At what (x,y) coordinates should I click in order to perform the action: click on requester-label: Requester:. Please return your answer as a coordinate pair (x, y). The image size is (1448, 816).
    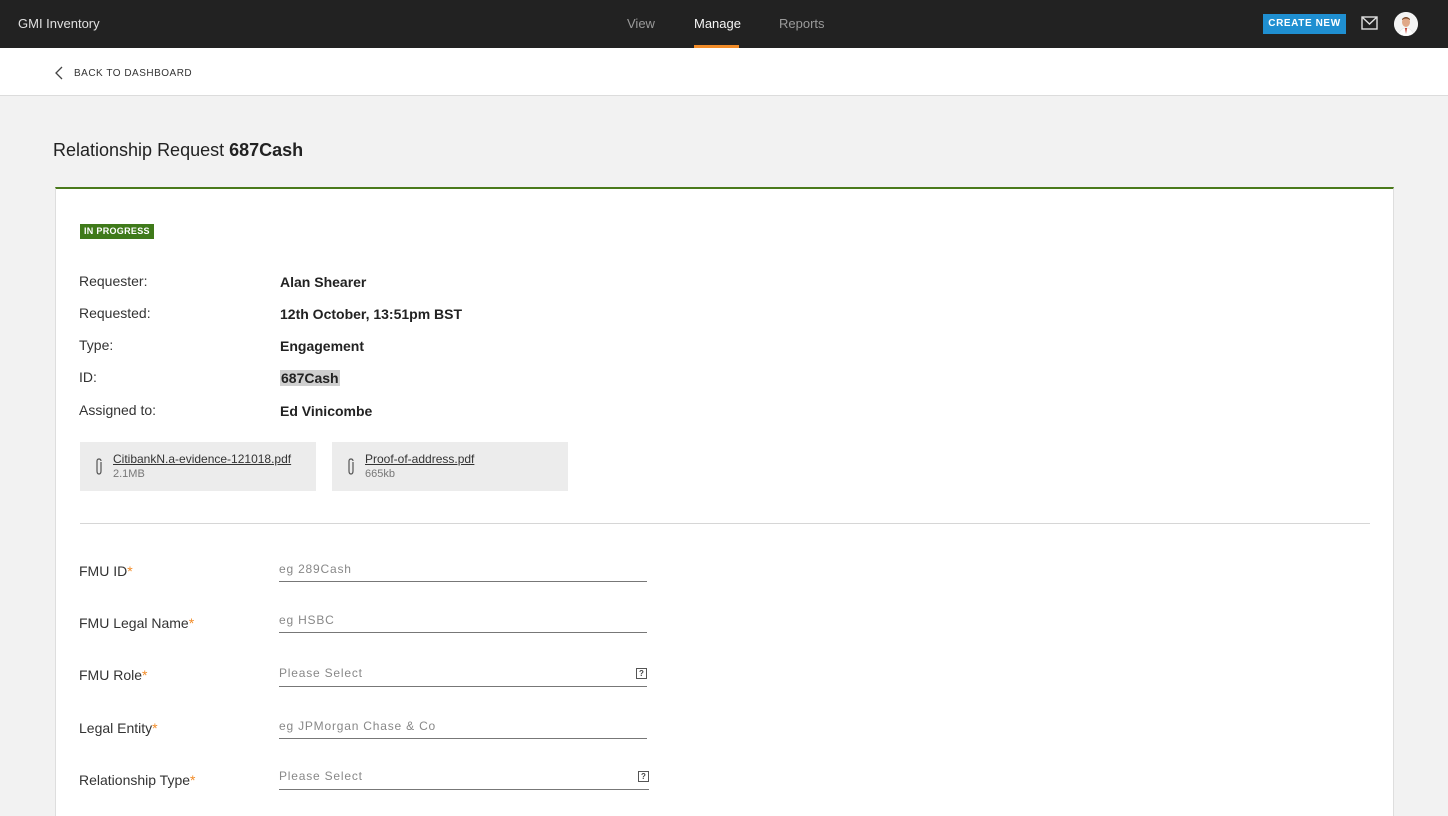
    Looking at the image, I should click on (113, 281).